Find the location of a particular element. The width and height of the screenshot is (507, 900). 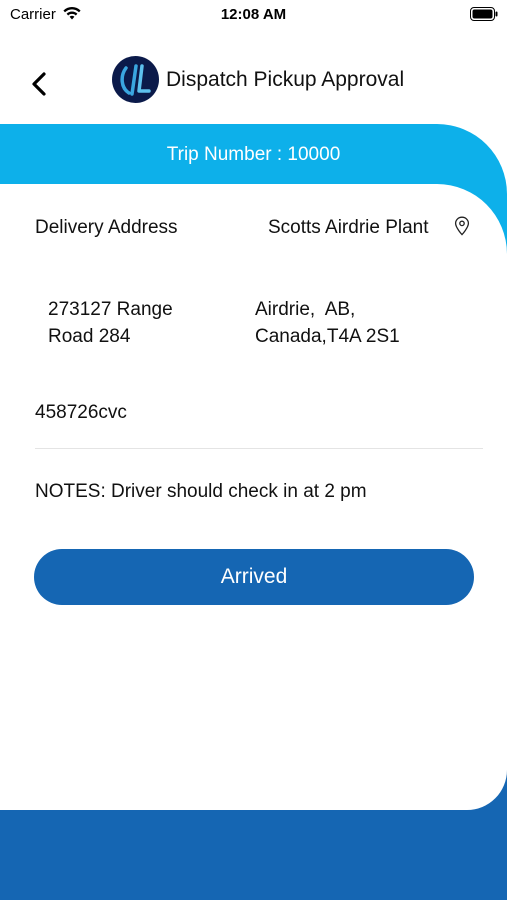

status-bar: Carrier 12:08 AM is located at coordinates (253, 14).